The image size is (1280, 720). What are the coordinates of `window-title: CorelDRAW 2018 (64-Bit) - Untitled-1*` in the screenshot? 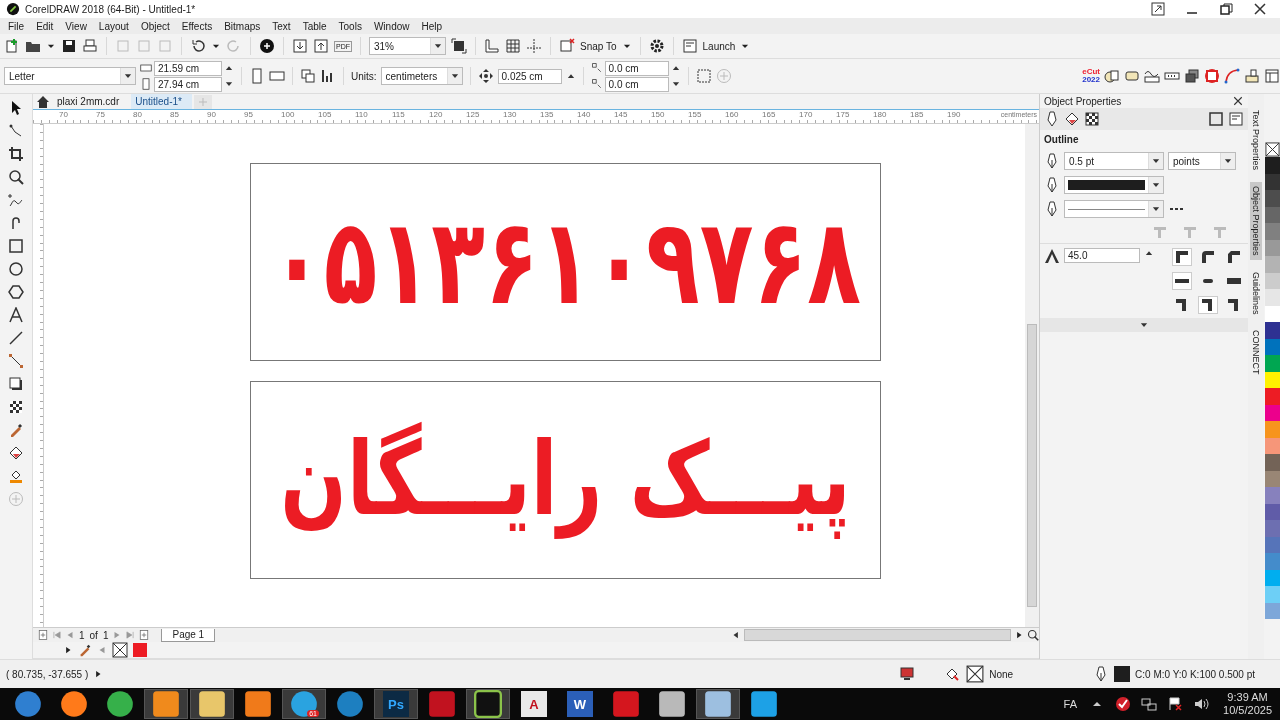 It's located at (110, 9).